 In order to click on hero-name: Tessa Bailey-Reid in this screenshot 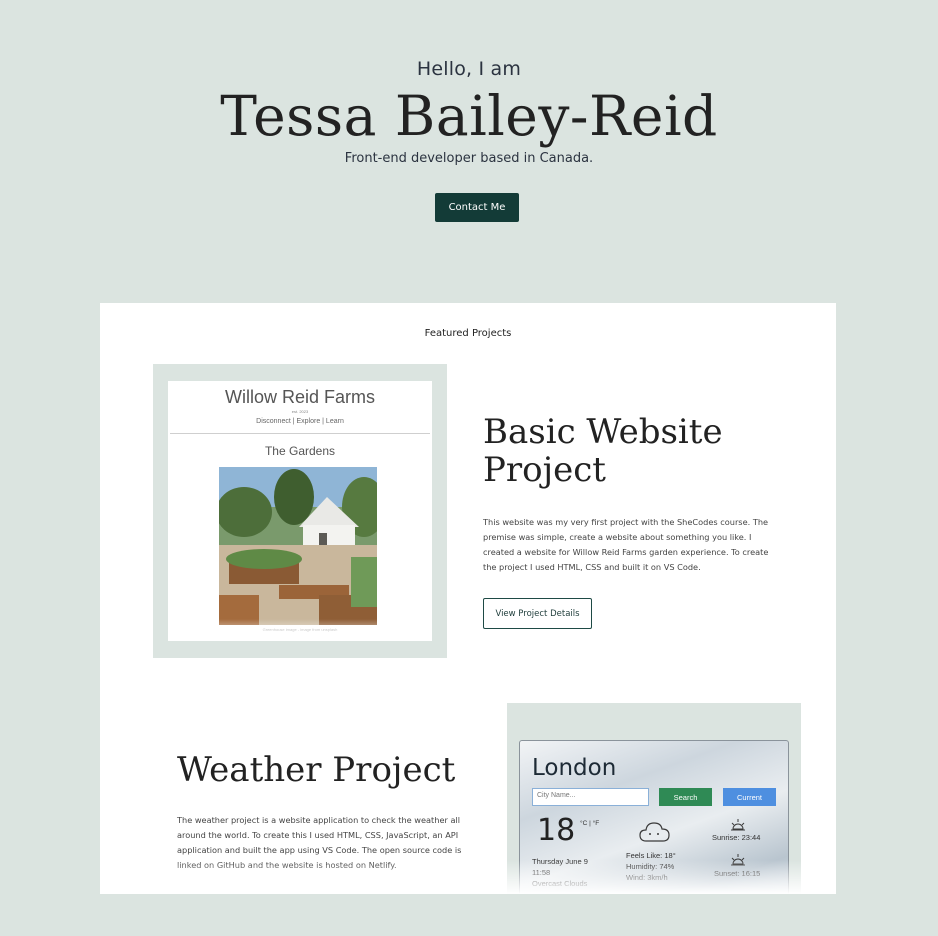, I will do `click(469, 116)`.